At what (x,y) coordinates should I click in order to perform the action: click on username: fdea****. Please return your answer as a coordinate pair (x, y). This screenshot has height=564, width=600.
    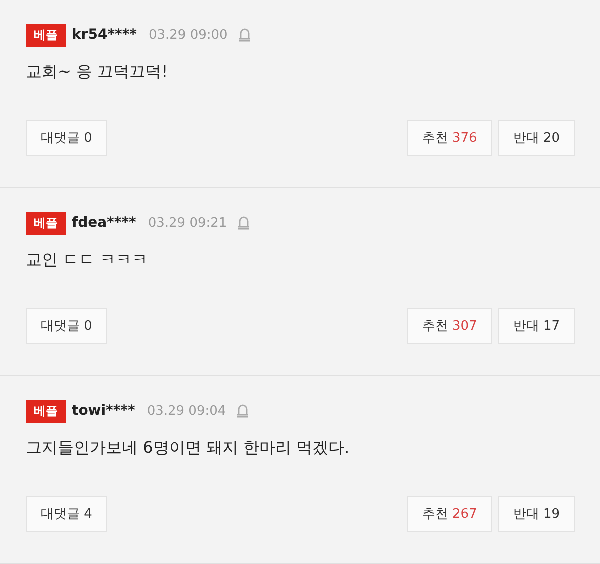
    Looking at the image, I should click on (104, 223).